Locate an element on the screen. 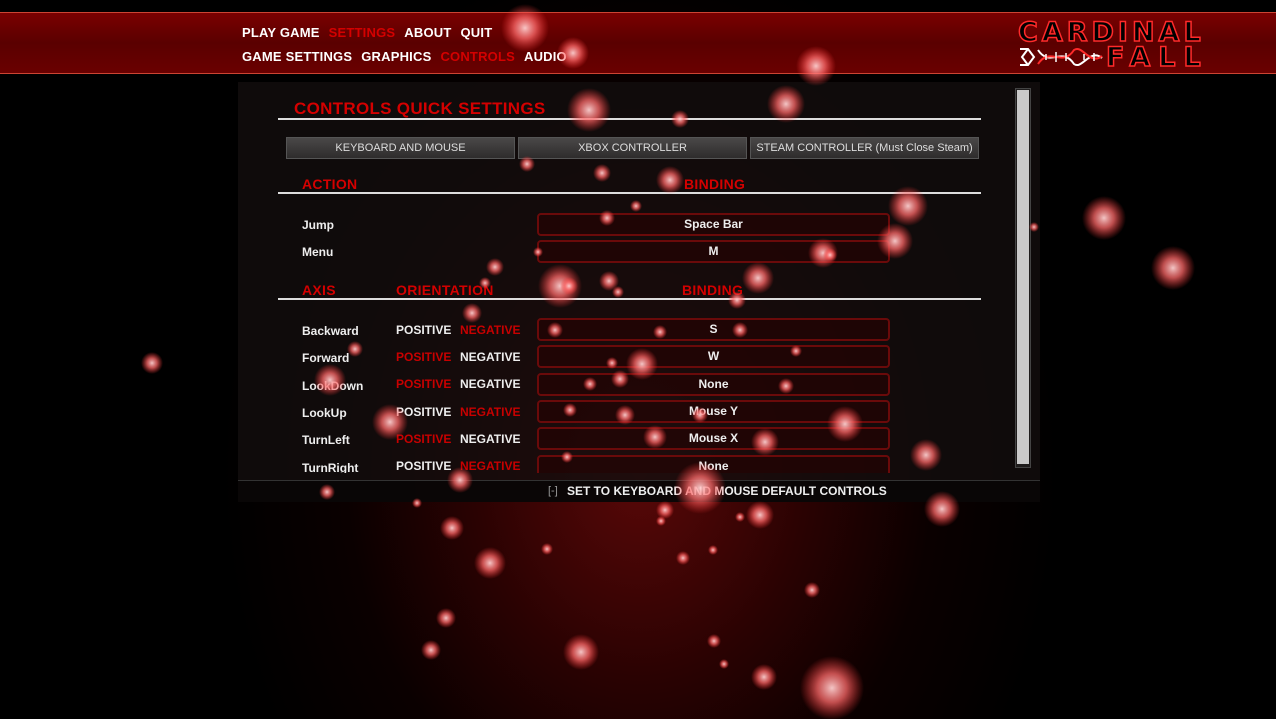 The width and height of the screenshot is (1276, 719). submenu-controls: CONTROLS is located at coordinates (477, 56).